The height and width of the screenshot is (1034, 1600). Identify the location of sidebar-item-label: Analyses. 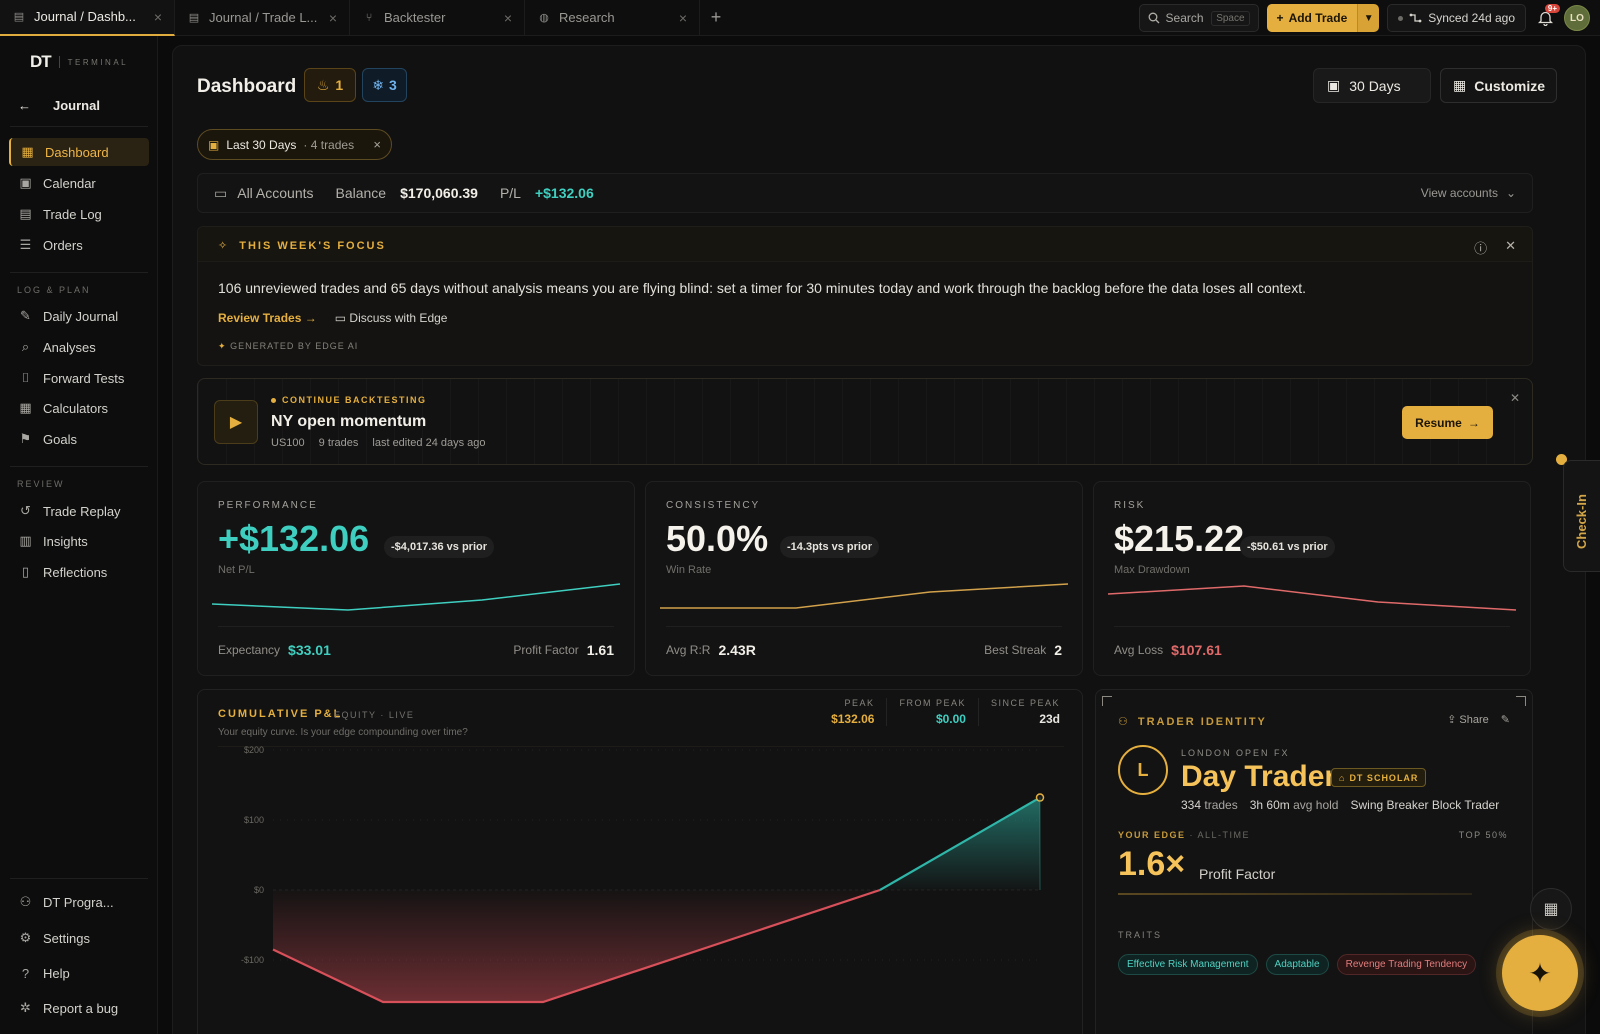
(69, 347).